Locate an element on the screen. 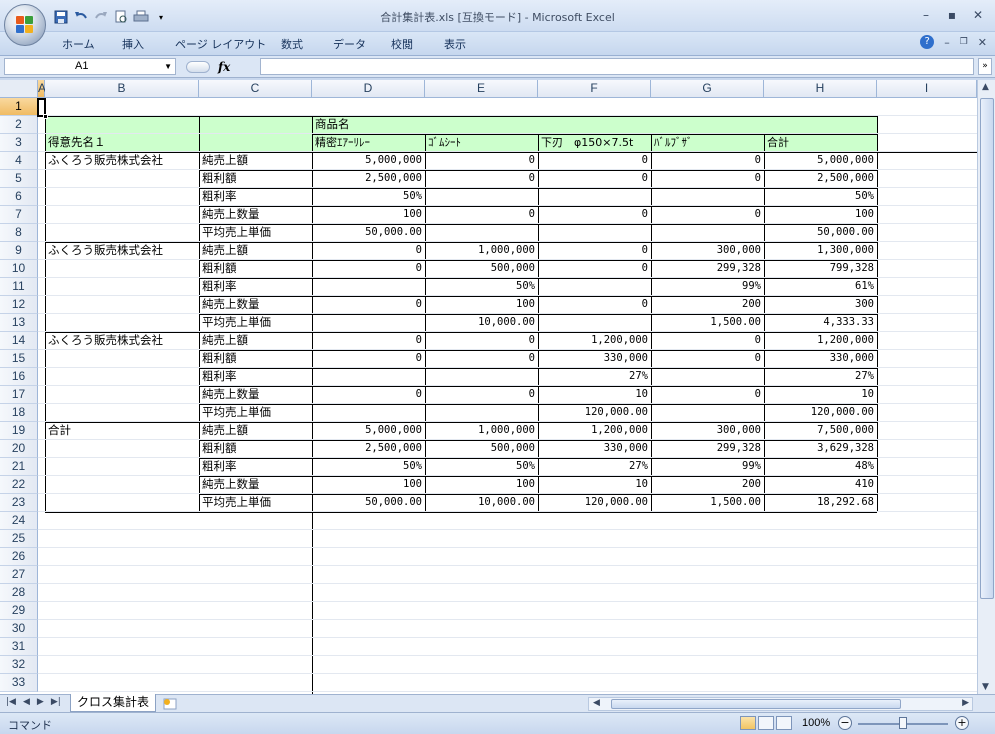 The width and height of the screenshot is (995, 734). table-cell: 5,000,000 is located at coordinates (368, 161).